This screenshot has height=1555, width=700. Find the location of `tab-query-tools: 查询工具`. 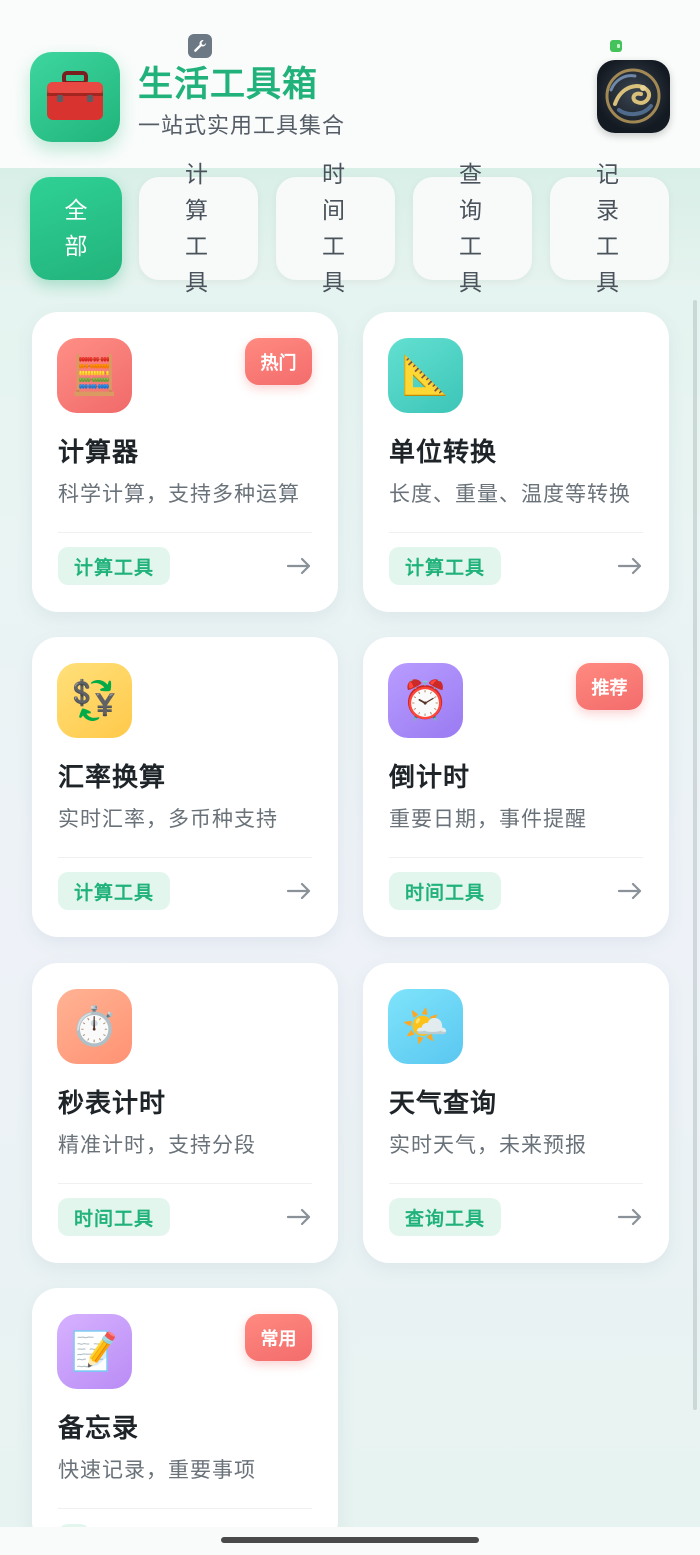

tab-query-tools: 查询工具 is located at coordinates (472, 229).